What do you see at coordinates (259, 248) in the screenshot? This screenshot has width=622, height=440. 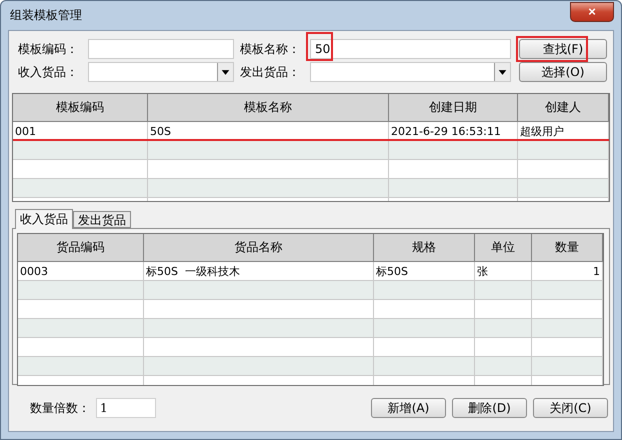 I see `column-header: 货品名称` at bounding box center [259, 248].